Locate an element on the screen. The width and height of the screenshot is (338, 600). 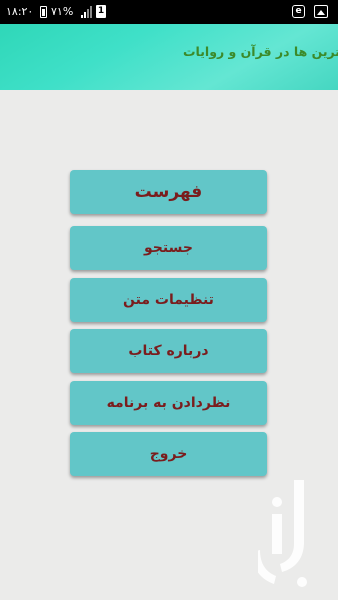
status-time: ۱۸:۲۰ is located at coordinates (20, 11).